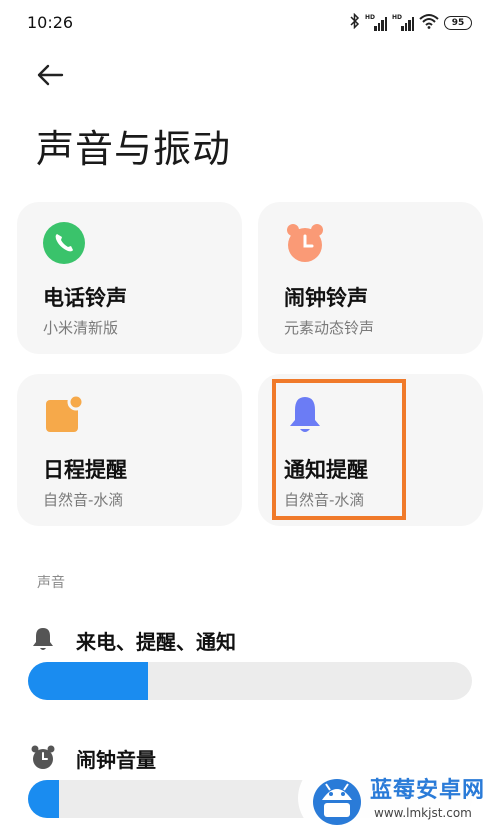  I want to click on status-time: 10:26, so click(50, 22).